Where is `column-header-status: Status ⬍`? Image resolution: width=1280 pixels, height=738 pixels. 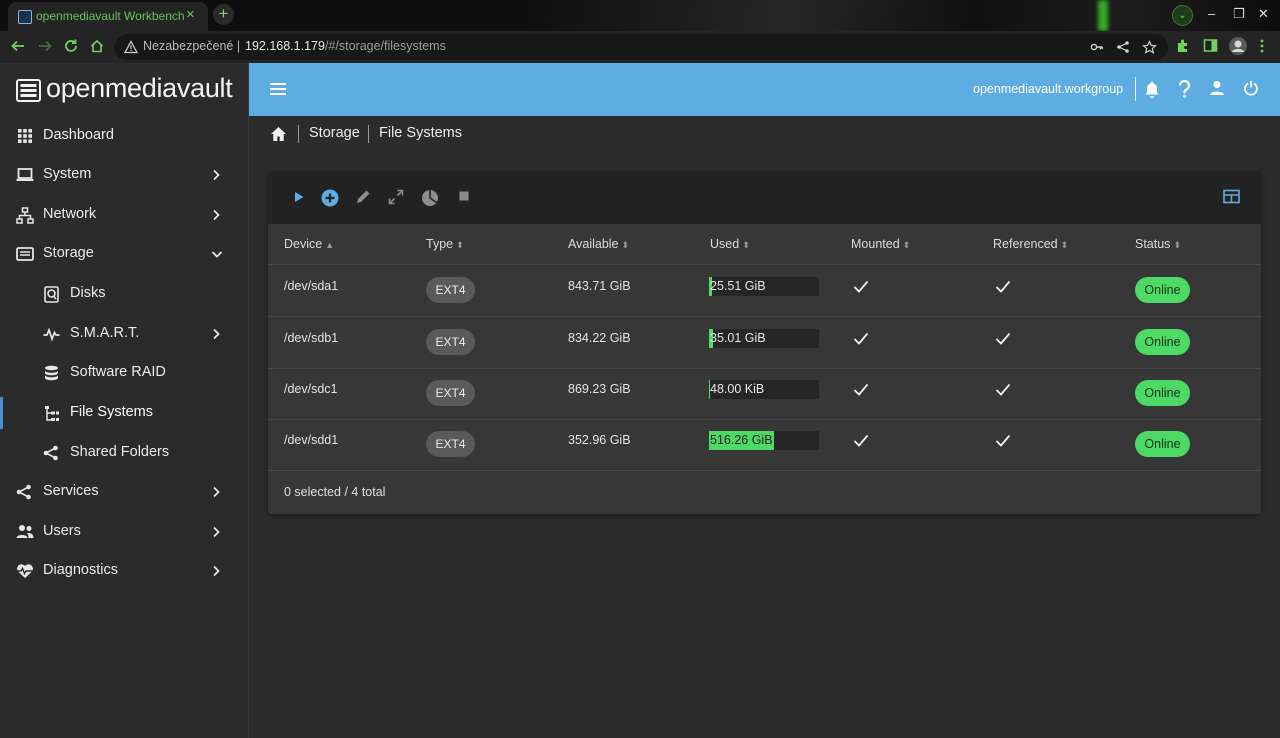 column-header-status: Status ⬍ is located at coordinates (1158, 244).